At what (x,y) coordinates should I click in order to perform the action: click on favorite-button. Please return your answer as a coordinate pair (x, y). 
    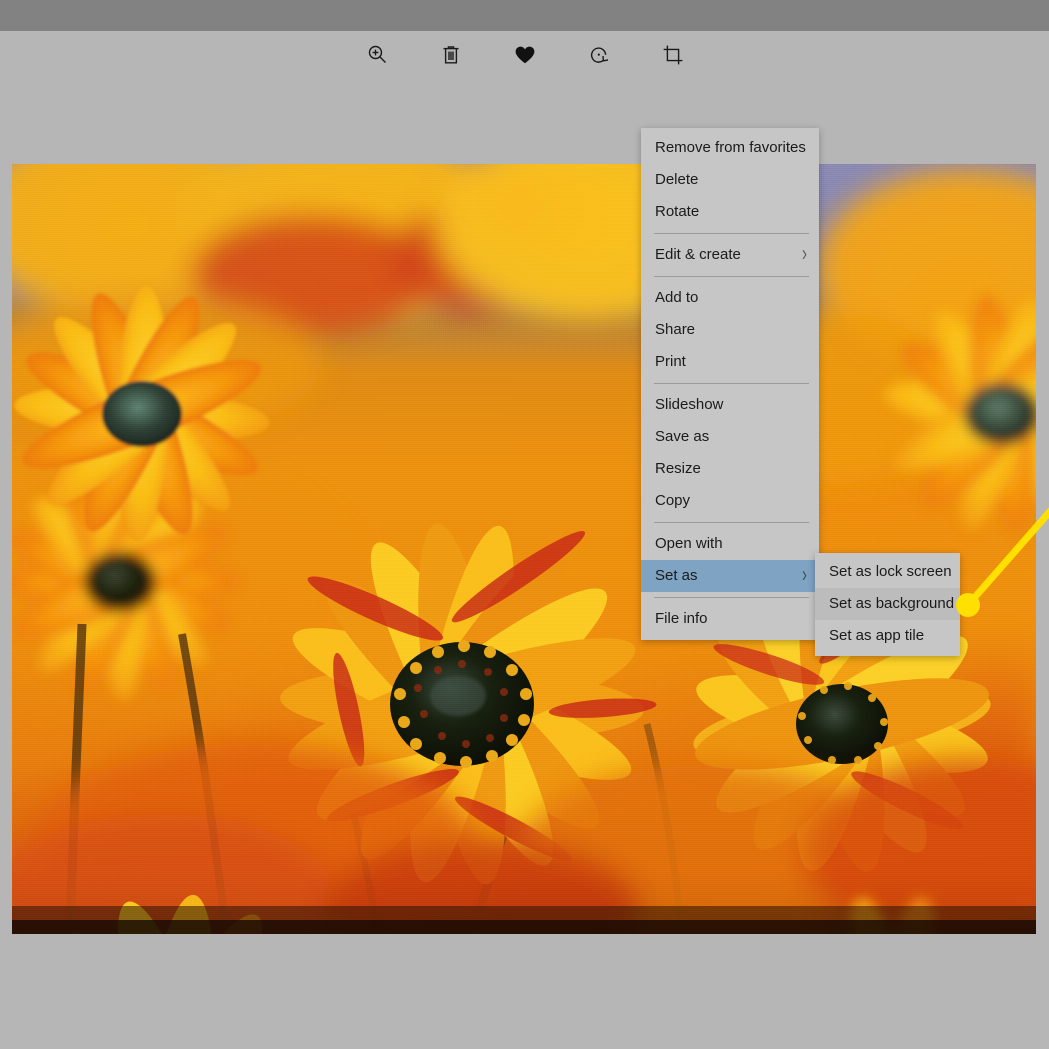
    Looking at the image, I should click on (525, 55).